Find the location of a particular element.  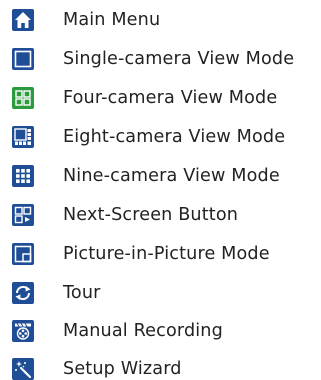

legend-label: Main Menu is located at coordinates (112, 20).